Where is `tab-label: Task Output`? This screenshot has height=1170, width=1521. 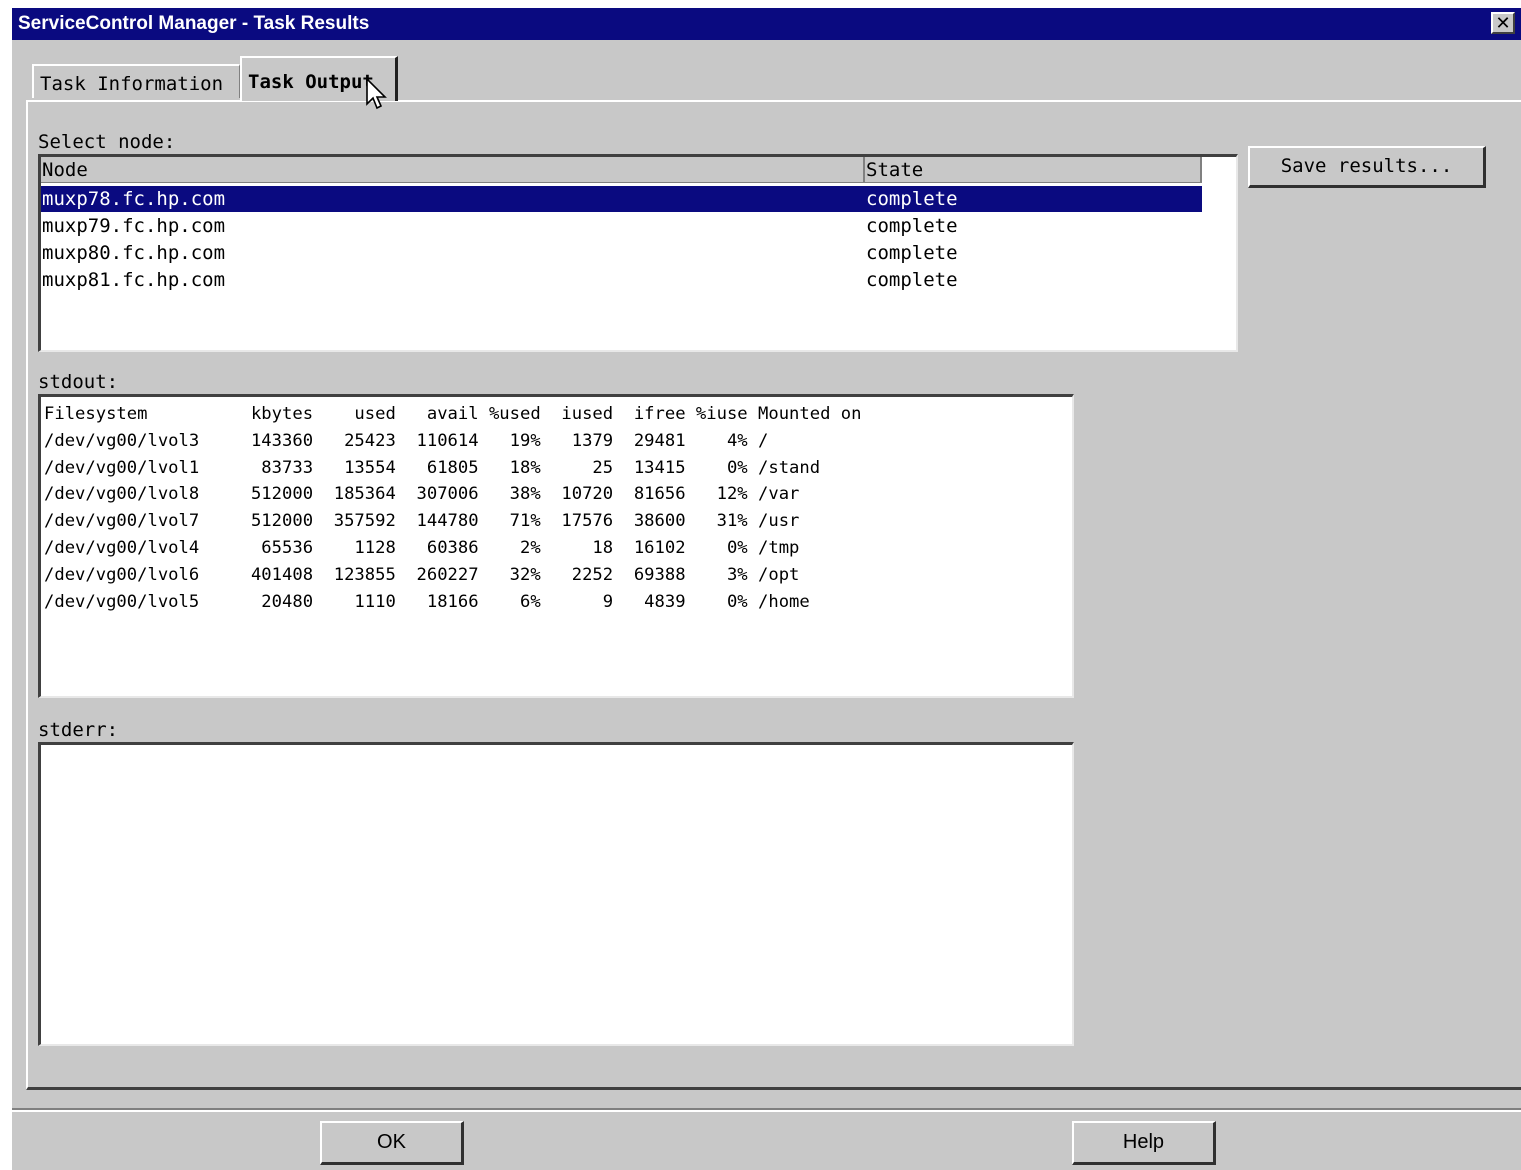 tab-label: Task Output is located at coordinates (311, 82).